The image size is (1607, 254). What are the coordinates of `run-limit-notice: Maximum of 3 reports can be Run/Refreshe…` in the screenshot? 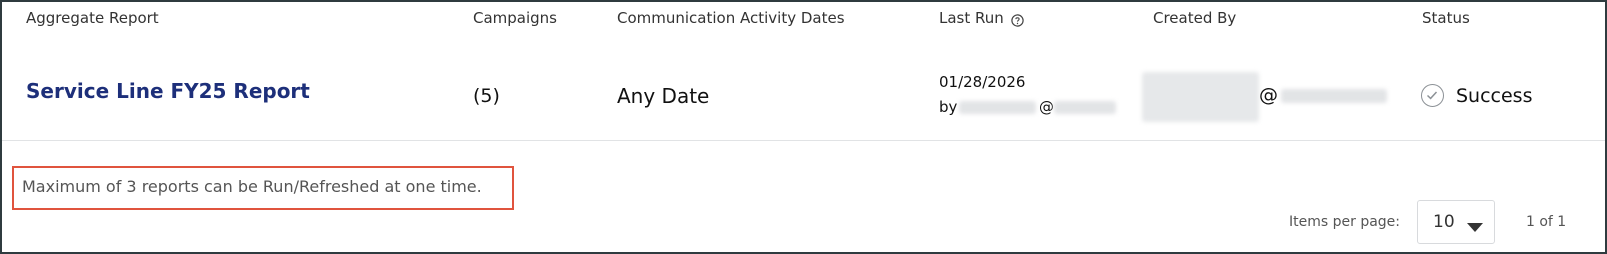 It's located at (263, 188).